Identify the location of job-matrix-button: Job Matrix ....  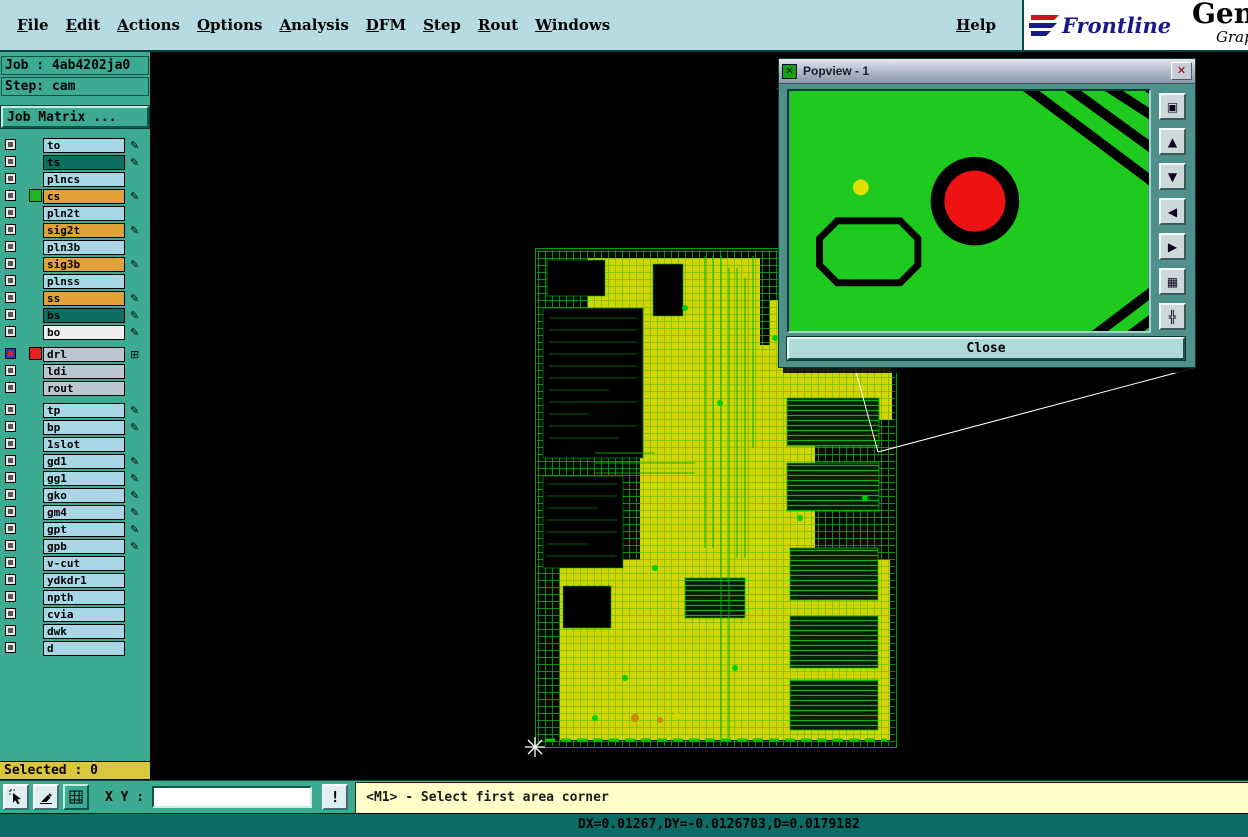
(75, 117).